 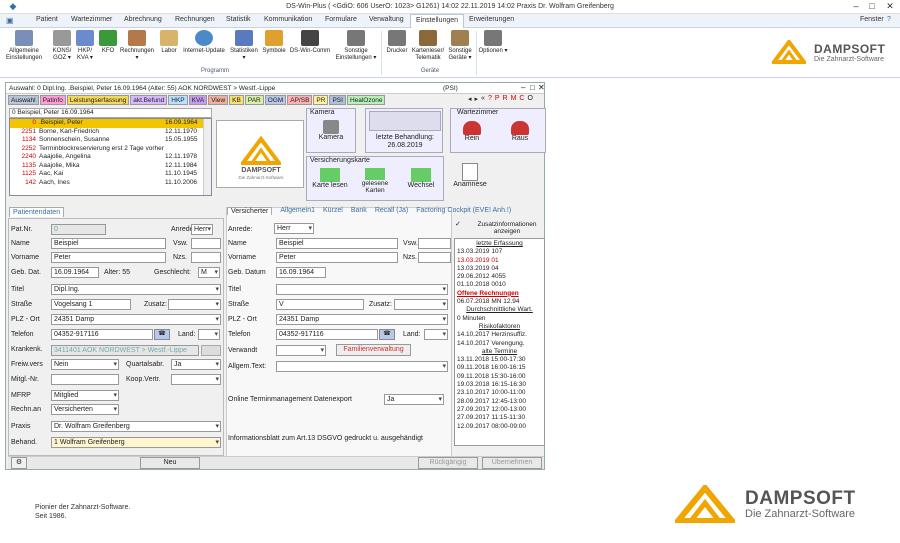 I want to click on gelesene-karten-button: gelesene Karten, so click(x=375, y=181).